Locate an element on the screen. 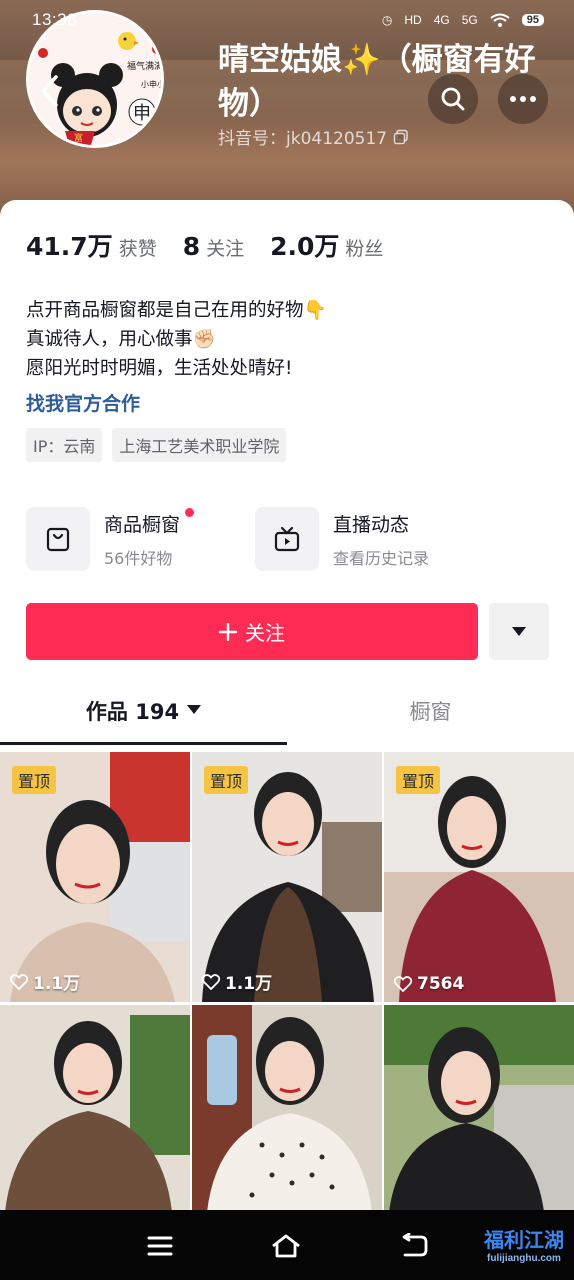 This screenshot has width=574, height=1280. network-5g: 5G is located at coordinates (469, 20).